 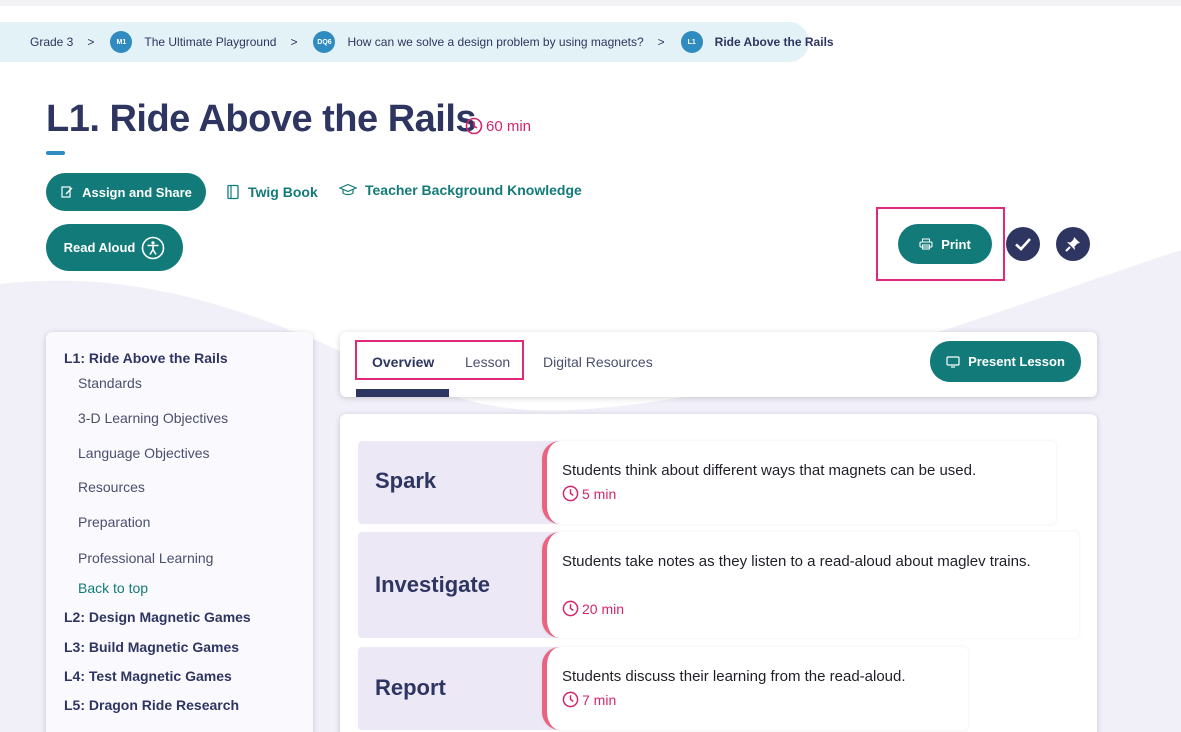 What do you see at coordinates (473, 190) in the screenshot?
I see `teacher-background-label: Teacher Background Knowledge` at bounding box center [473, 190].